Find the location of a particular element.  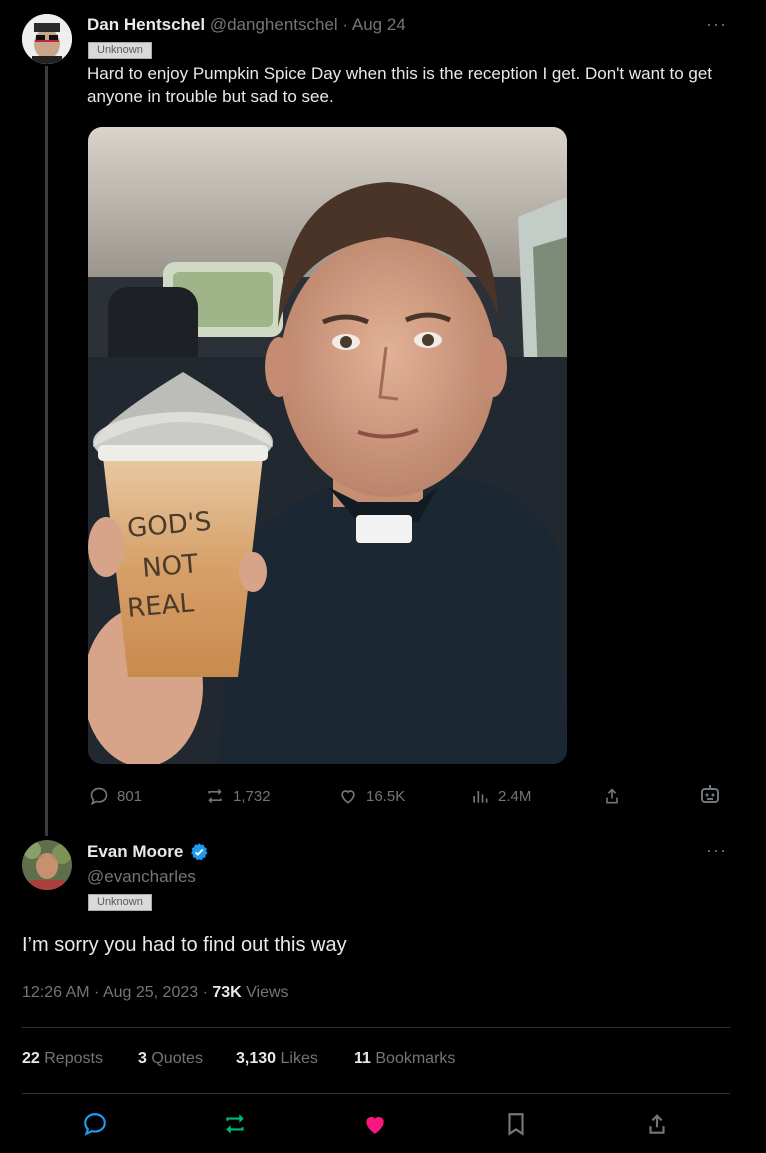

thread-connector-line is located at coordinates (46, 451).